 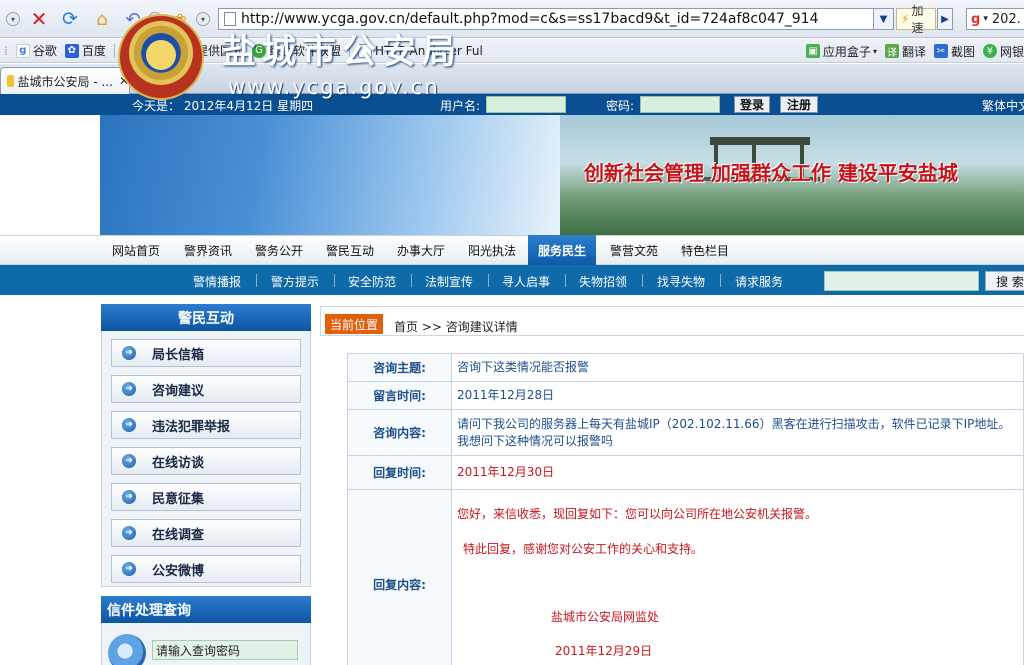 I want to click on toolbar-right: ▣ 应用盒子 ▾ 译翻译 ✂ 截图 ¥ 网银, so click(x=911, y=51).